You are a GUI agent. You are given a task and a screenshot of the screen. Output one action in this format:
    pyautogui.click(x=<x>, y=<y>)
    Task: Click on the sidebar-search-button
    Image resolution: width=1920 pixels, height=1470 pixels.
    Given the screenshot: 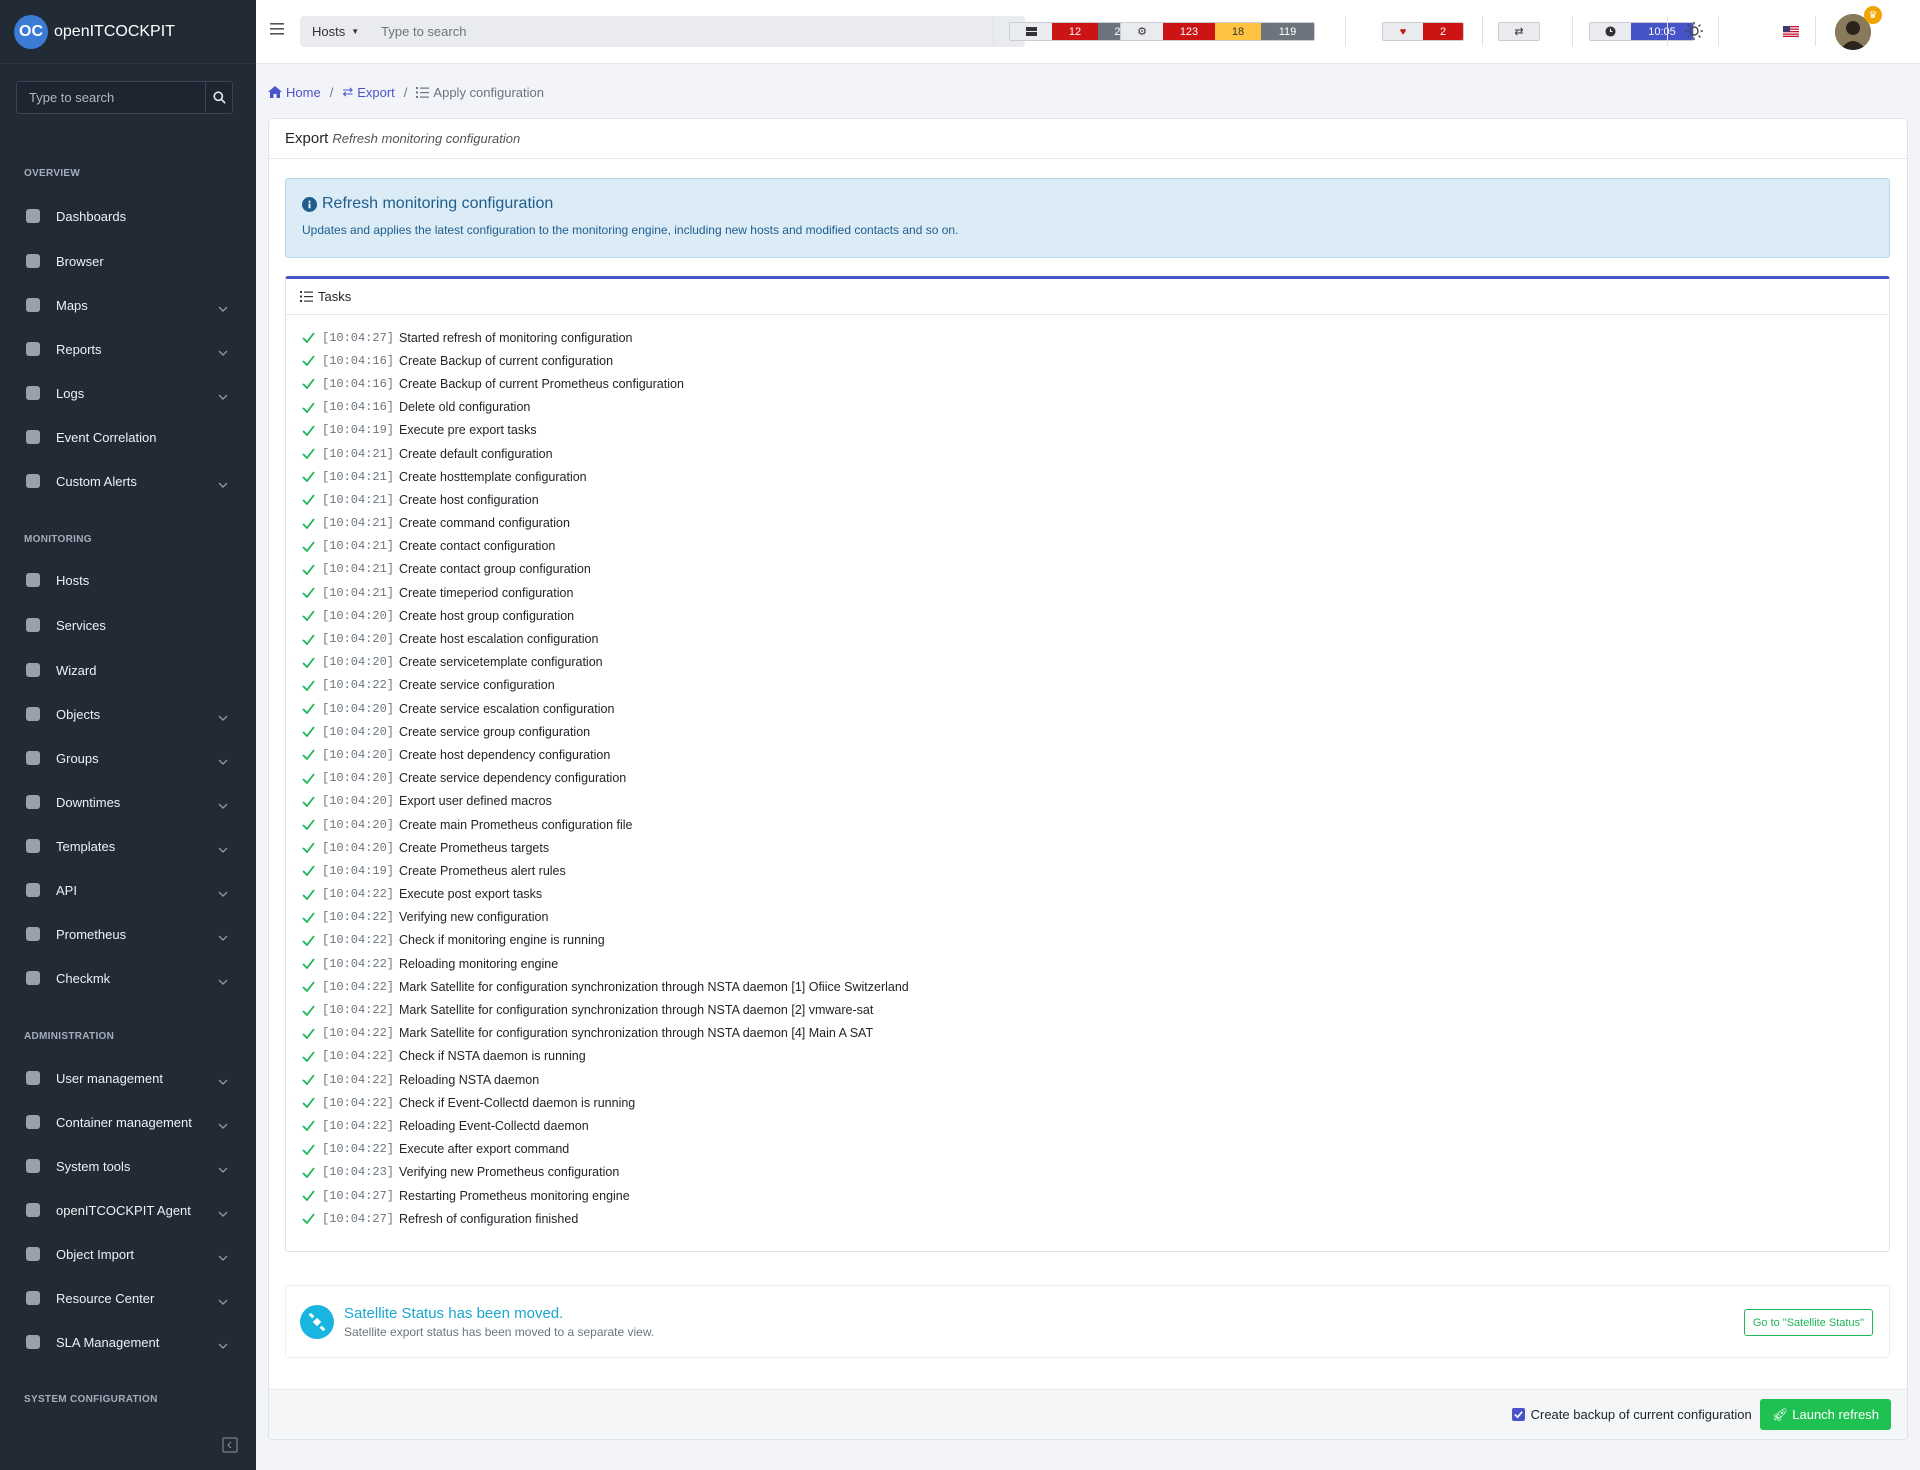 What is the action you would take?
    pyautogui.click(x=218, y=97)
    